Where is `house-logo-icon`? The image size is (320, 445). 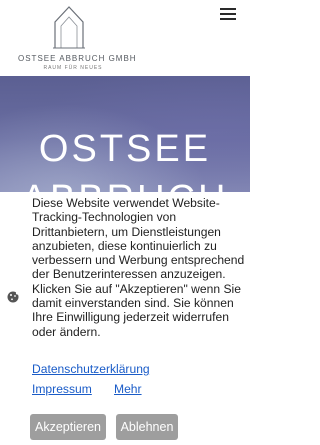
house-logo-icon is located at coordinates (69, 27).